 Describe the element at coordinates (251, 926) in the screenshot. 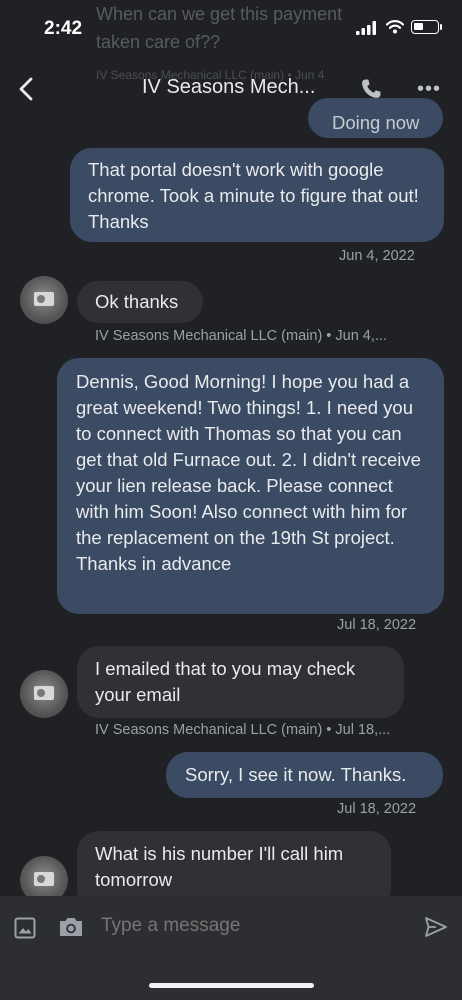

I see `message-input` at that location.